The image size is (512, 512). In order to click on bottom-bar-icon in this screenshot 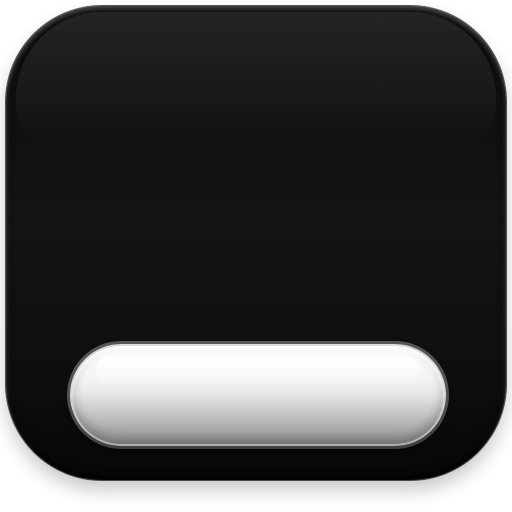, I will do `click(258, 395)`.